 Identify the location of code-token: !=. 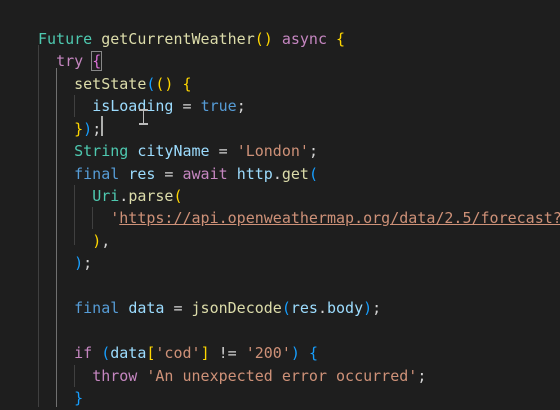
(227, 353).